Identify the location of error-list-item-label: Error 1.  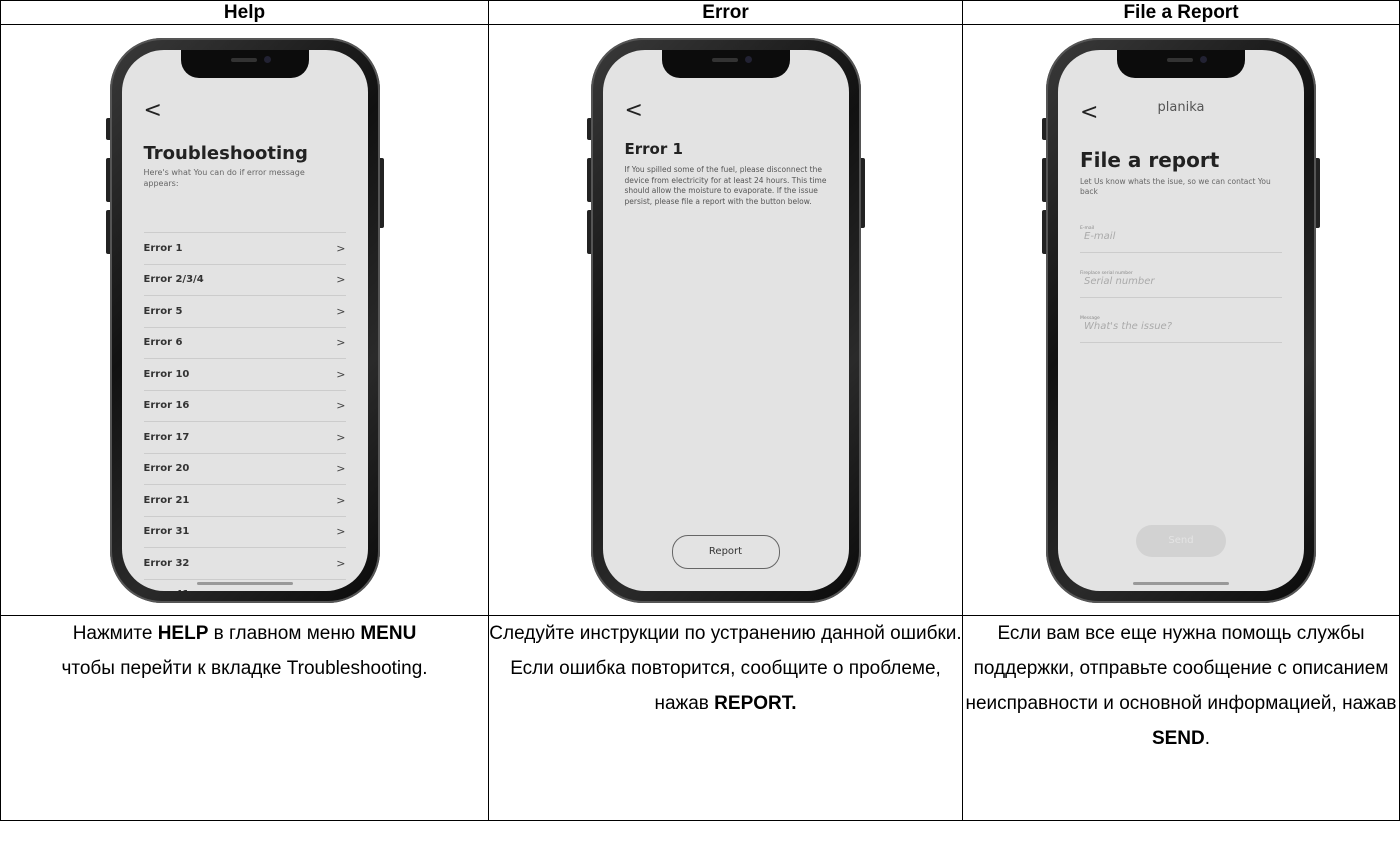
(163, 248).